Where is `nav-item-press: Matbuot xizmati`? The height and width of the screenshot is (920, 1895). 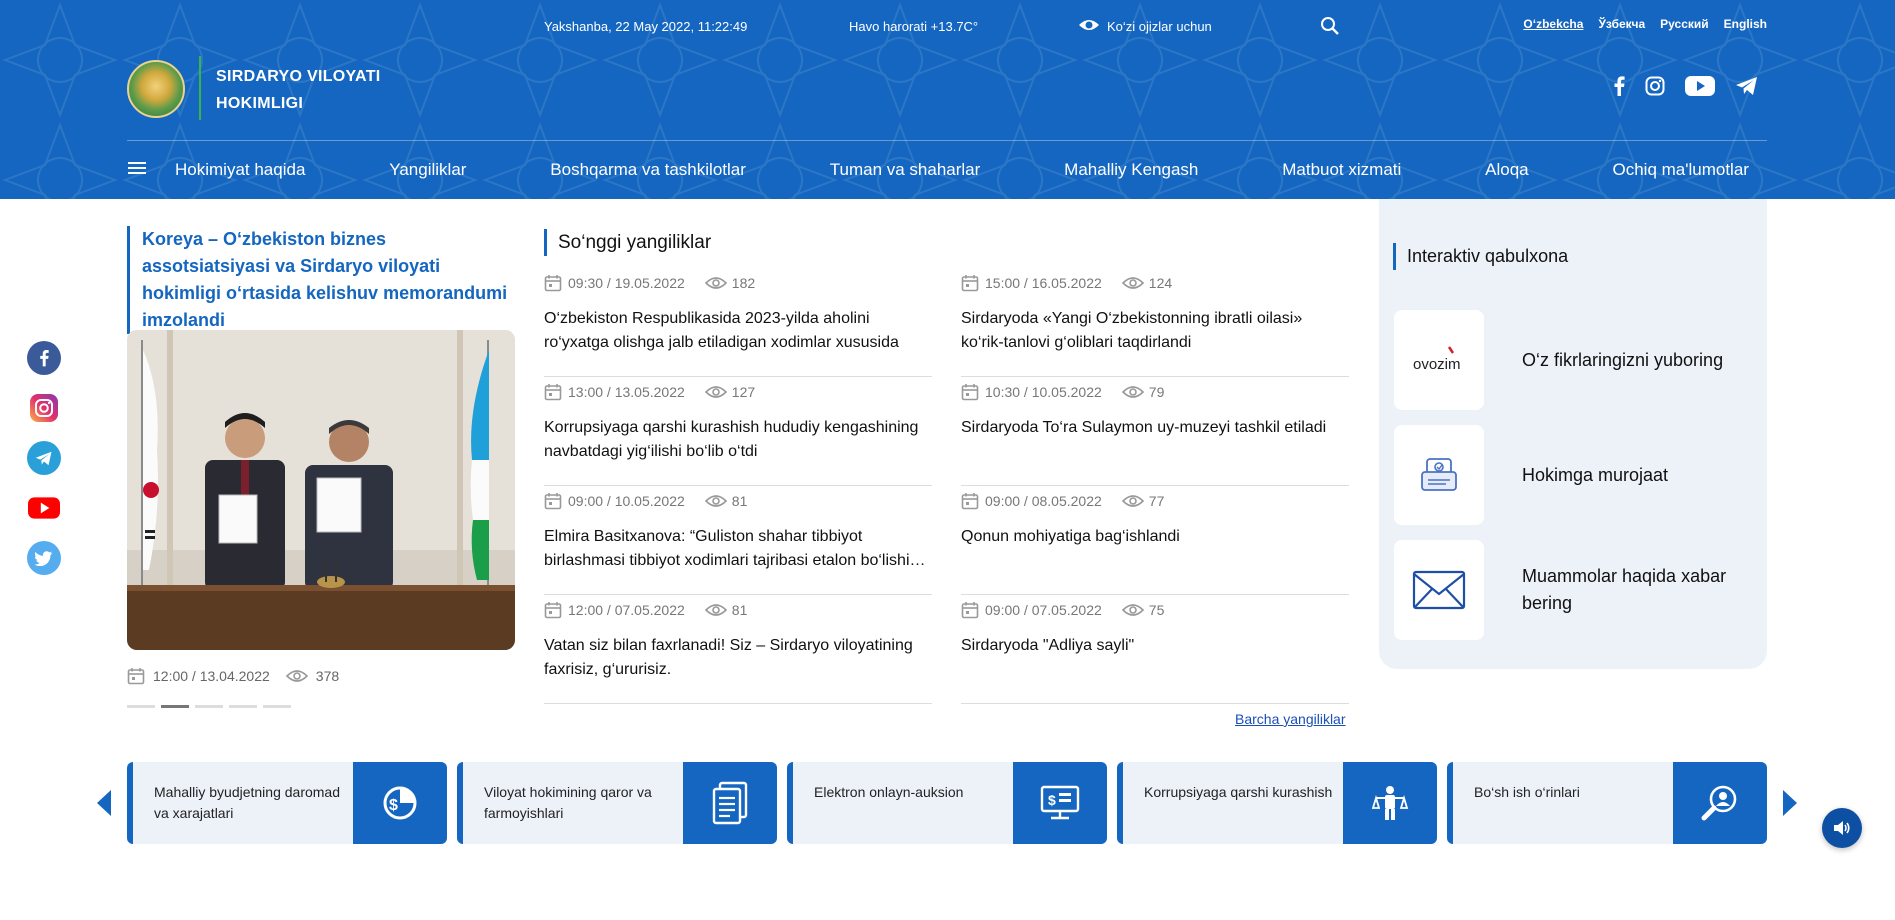 nav-item-press: Matbuot xizmati is located at coordinates (1341, 170).